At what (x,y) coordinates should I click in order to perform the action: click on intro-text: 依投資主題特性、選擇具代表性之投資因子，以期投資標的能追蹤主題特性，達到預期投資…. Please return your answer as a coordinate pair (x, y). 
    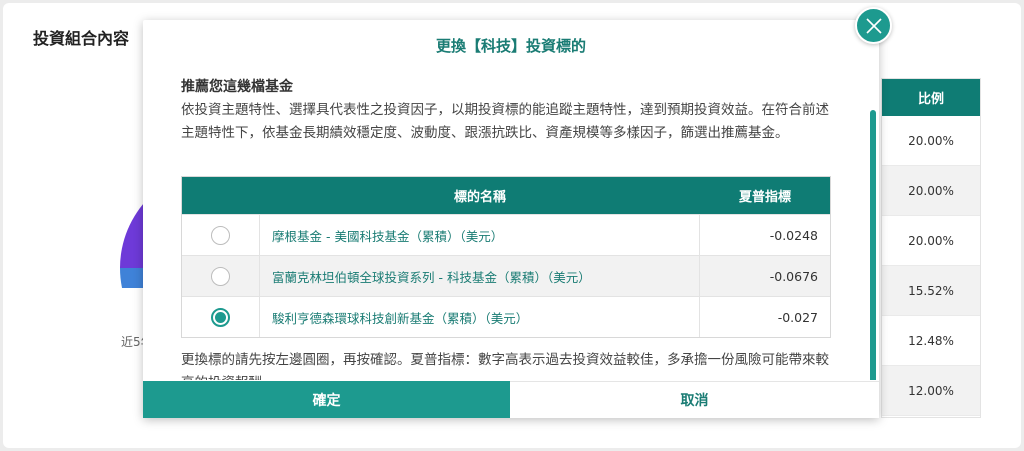
    Looking at the image, I should click on (505, 121).